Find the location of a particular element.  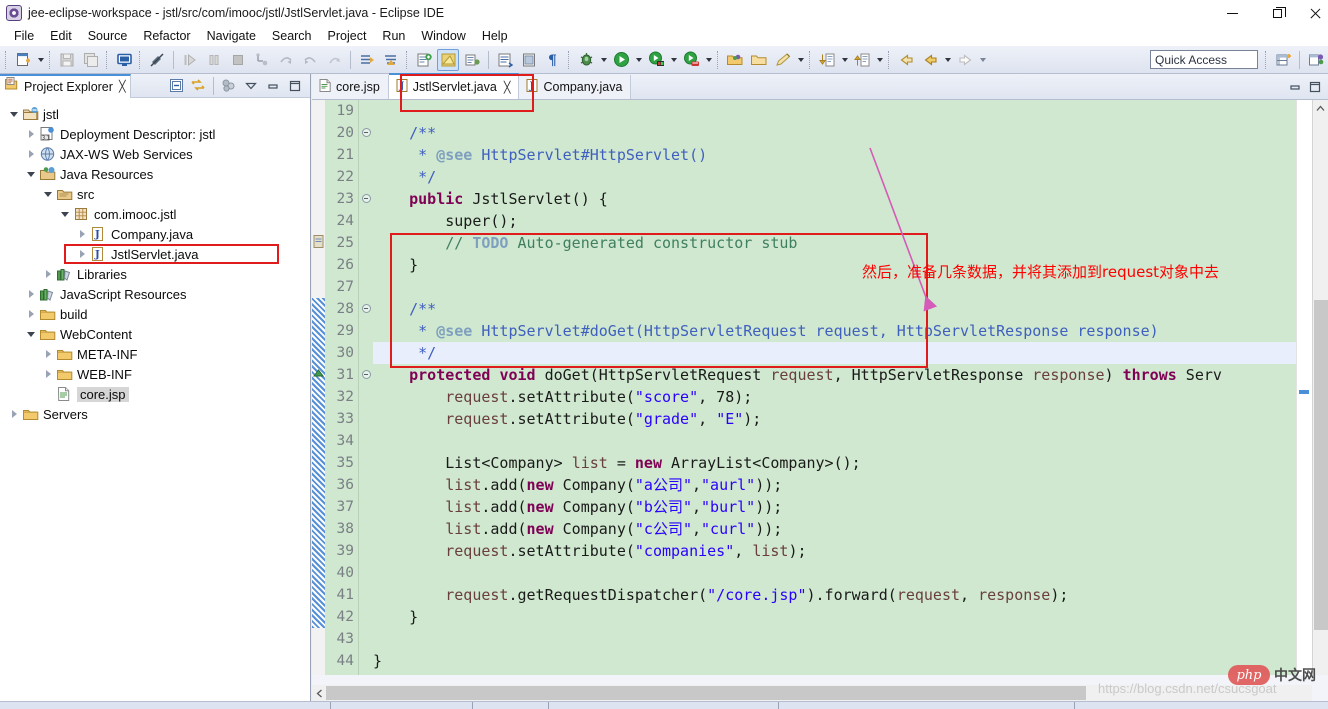

tree-item-core-jsp: core.jsp is located at coordinates (155, 394).